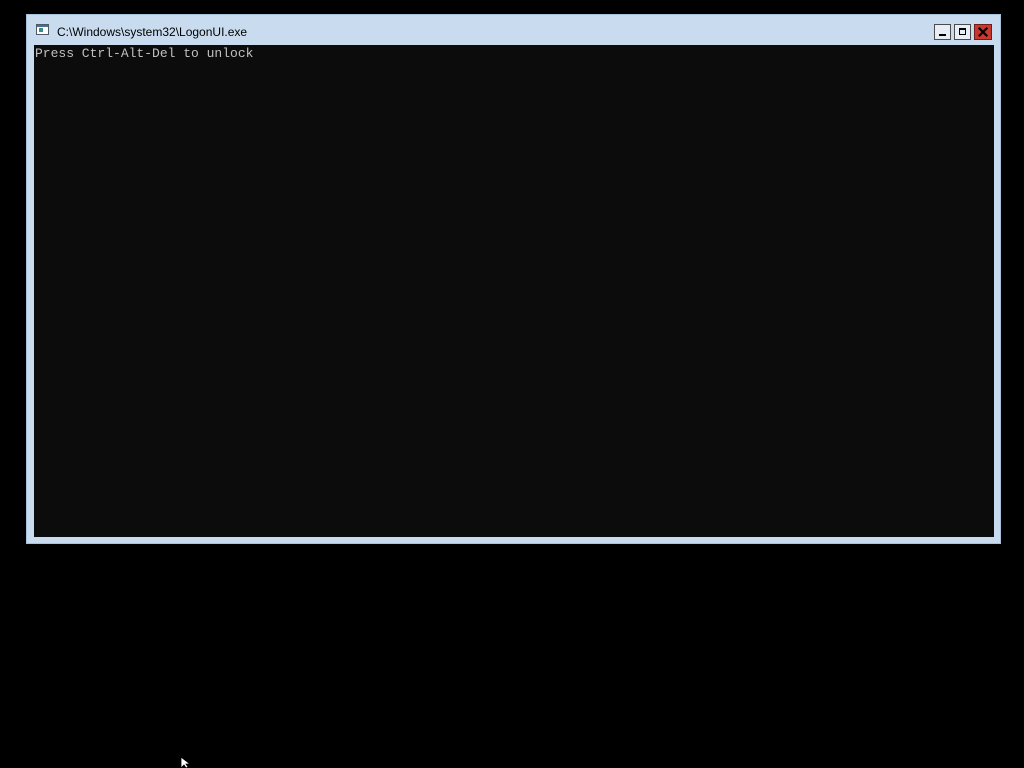 Image resolution: width=1024 pixels, height=768 pixels. I want to click on app-icon-bar, so click(42, 26).